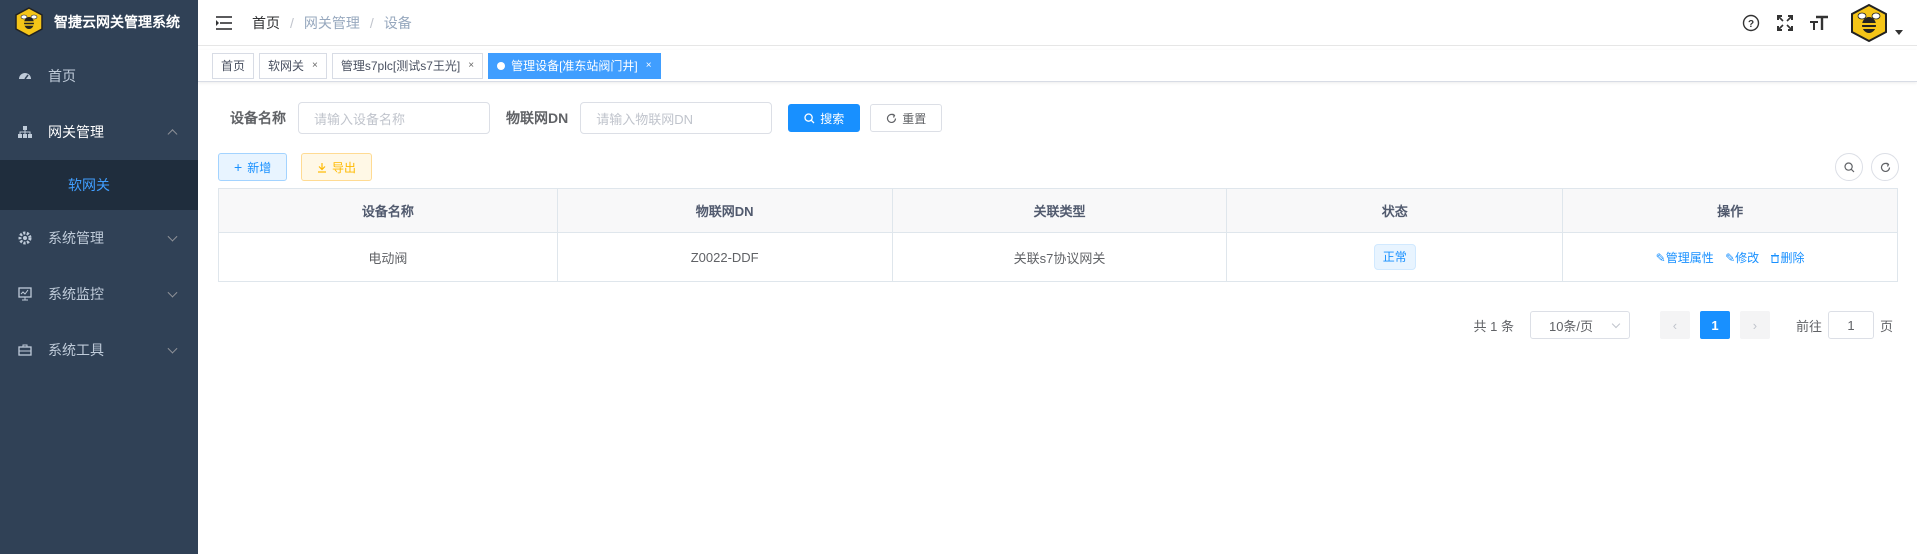  What do you see at coordinates (99, 76) in the screenshot?
I see `sidebar-item-home: 首页` at bounding box center [99, 76].